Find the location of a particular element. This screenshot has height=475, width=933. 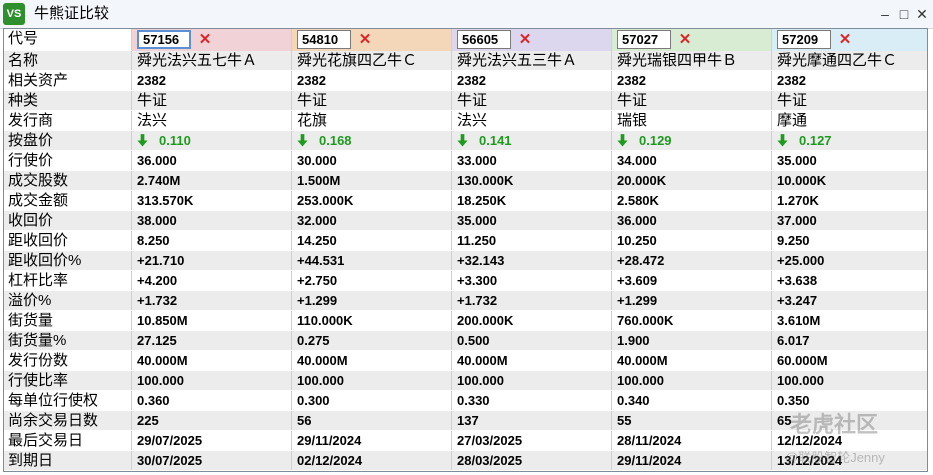

table-cell: 30/07/2025 is located at coordinates (212, 460).